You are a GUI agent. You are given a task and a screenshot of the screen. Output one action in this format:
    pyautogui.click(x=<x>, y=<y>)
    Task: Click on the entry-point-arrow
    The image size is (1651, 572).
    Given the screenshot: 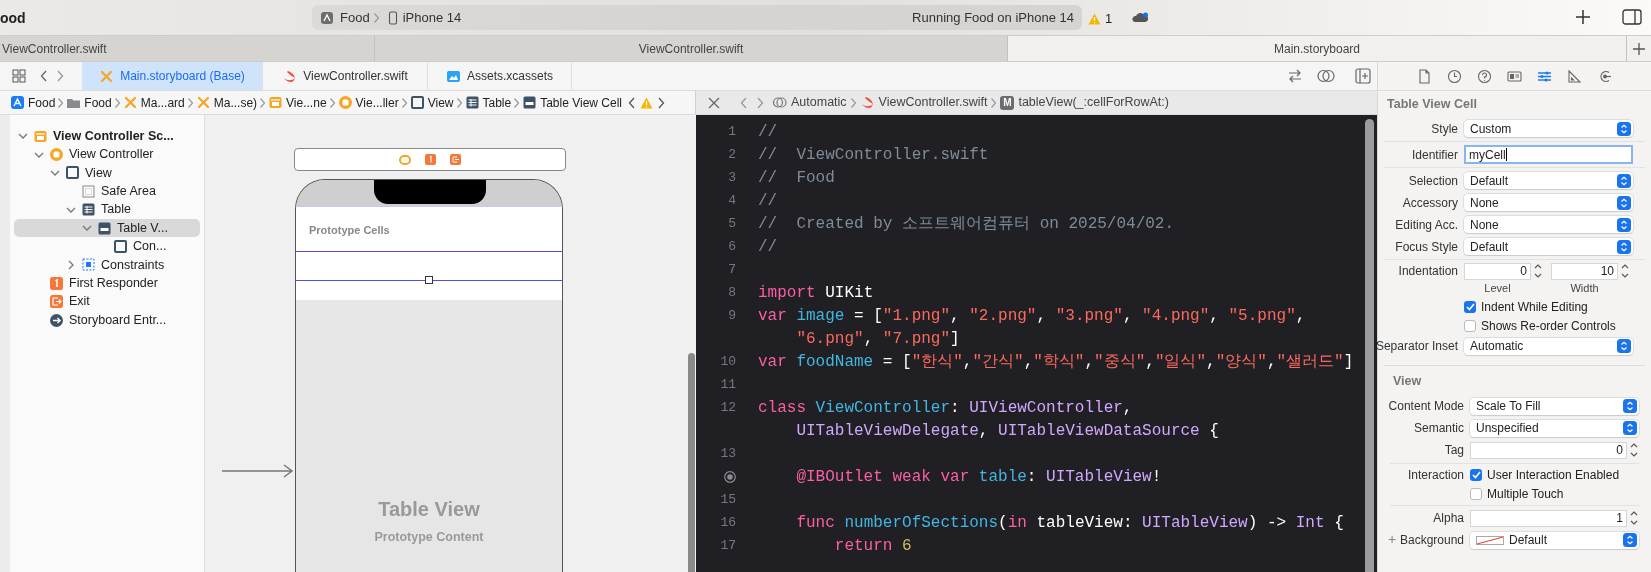 What is the action you would take?
    pyautogui.click(x=258, y=471)
    